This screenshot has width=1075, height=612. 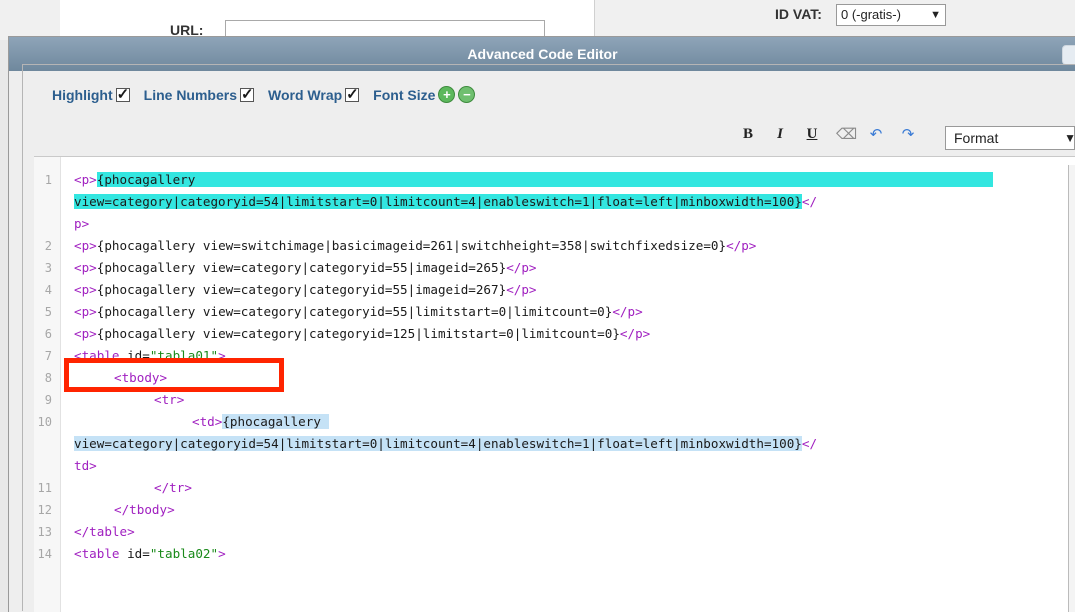 What do you see at coordinates (1010, 138) in the screenshot?
I see `format-select: Format ▼` at bounding box center [1010, 138].